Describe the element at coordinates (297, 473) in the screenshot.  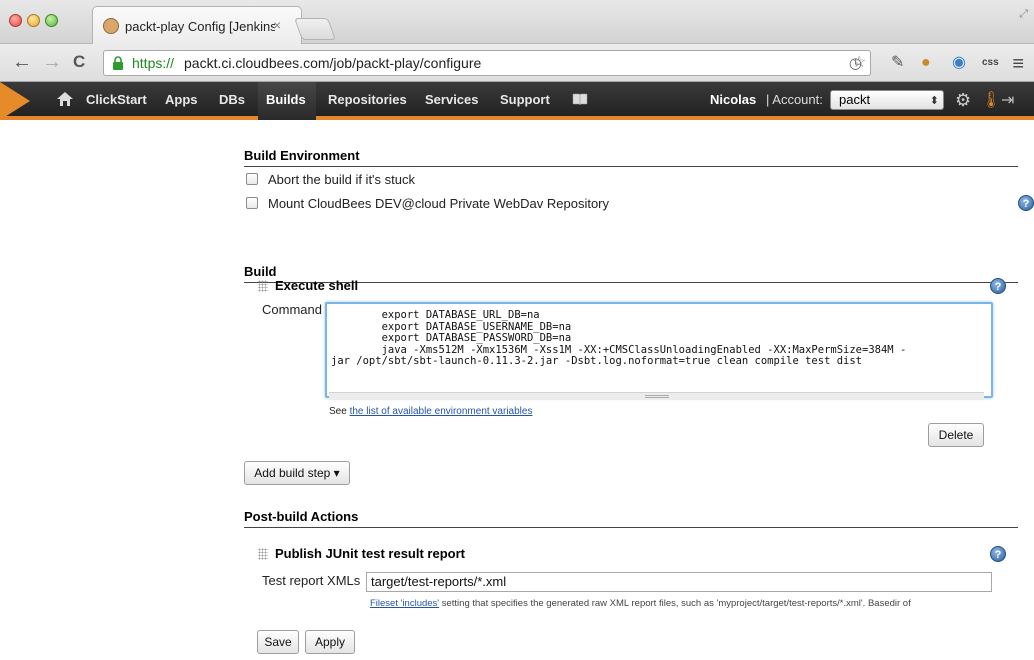
I see `add-build-step-button: Add build step ▾` at that location.